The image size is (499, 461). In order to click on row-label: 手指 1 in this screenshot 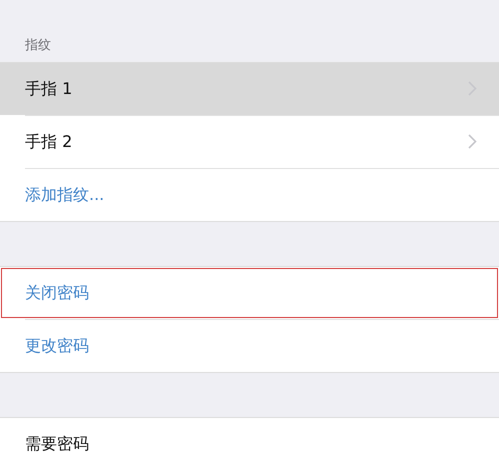, I will do `click(48, 89)`.